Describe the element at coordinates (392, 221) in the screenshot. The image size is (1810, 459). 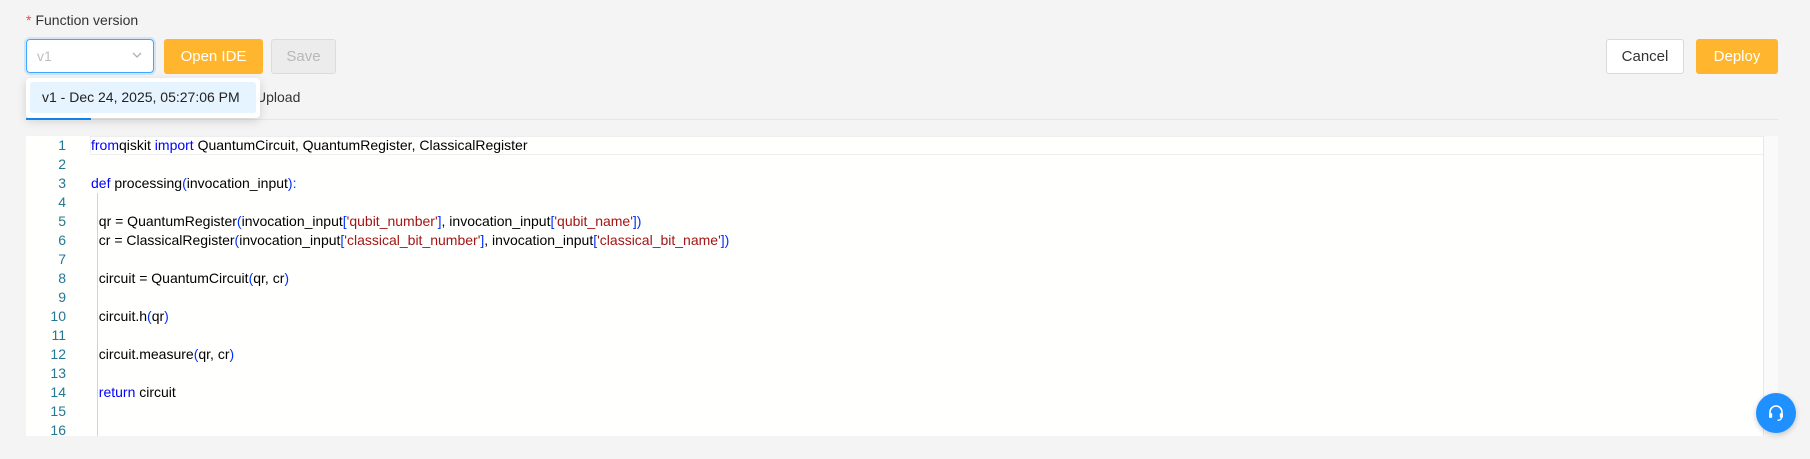
I see `code-token: 'qubit_number'` at that location.